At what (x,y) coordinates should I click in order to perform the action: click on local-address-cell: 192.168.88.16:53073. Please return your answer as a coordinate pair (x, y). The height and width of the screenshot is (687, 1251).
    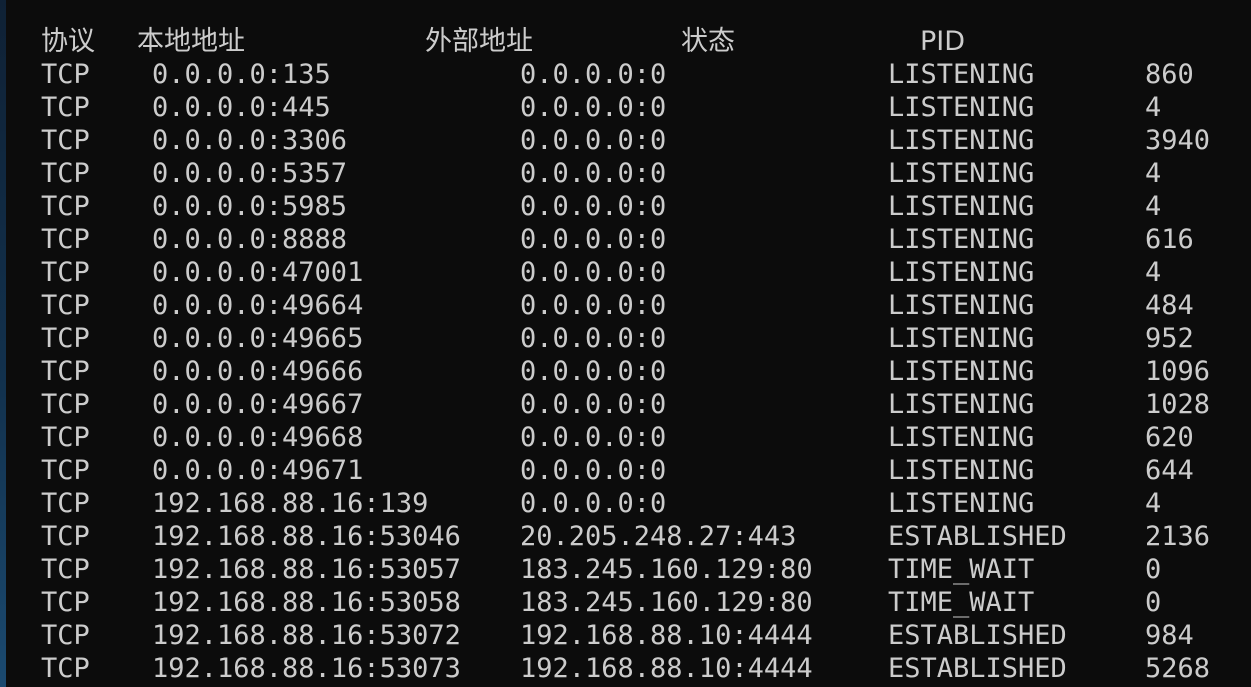
    Looking at the image, I should click on (306, 668).